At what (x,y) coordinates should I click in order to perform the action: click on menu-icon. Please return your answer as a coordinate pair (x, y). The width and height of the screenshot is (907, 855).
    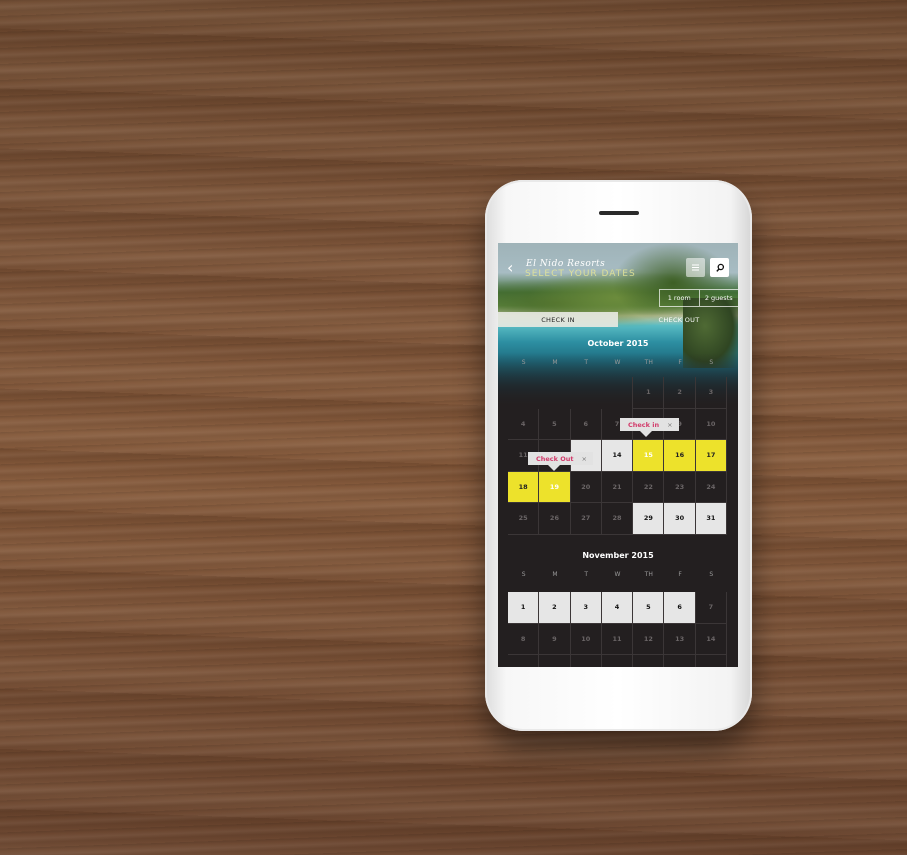
    Looking at the image, I should click on (695, 267).